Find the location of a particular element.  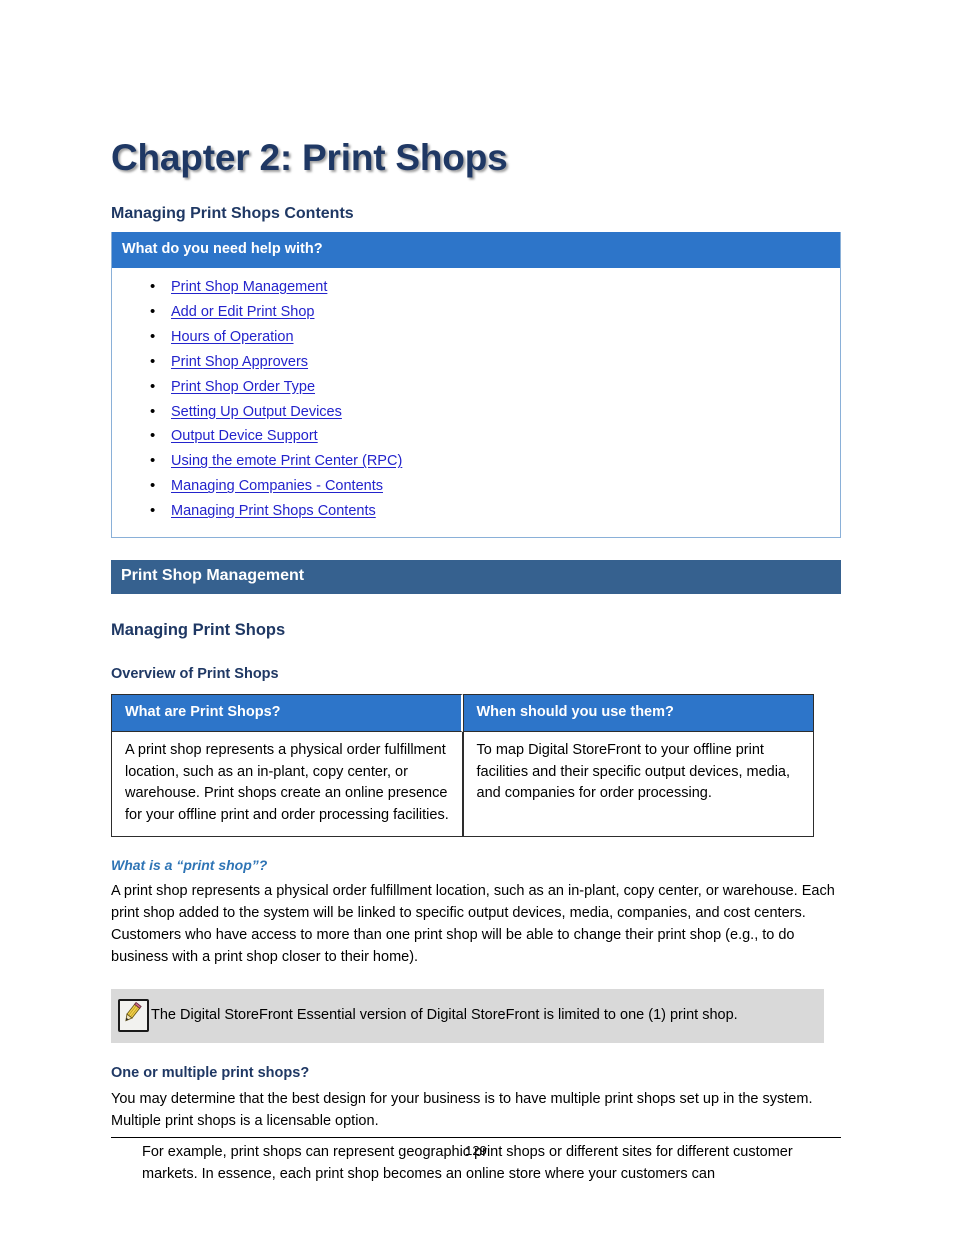

contents-link: Print Shop Approvers is located at coordinates (239, 362).